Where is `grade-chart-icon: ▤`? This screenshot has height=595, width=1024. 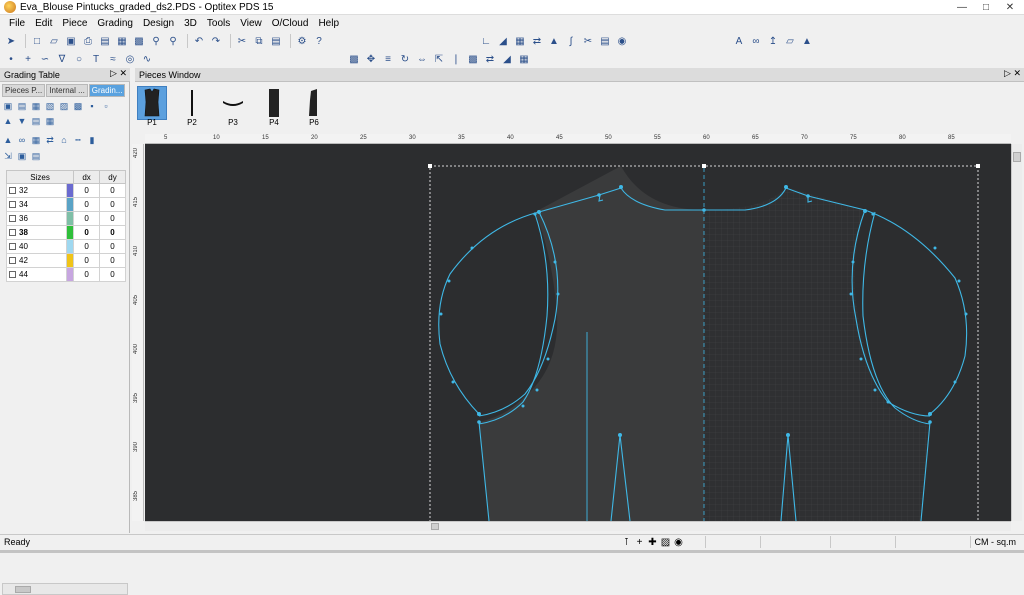 grade-chart-icon: ▤ is located at coordinates (36, 156).